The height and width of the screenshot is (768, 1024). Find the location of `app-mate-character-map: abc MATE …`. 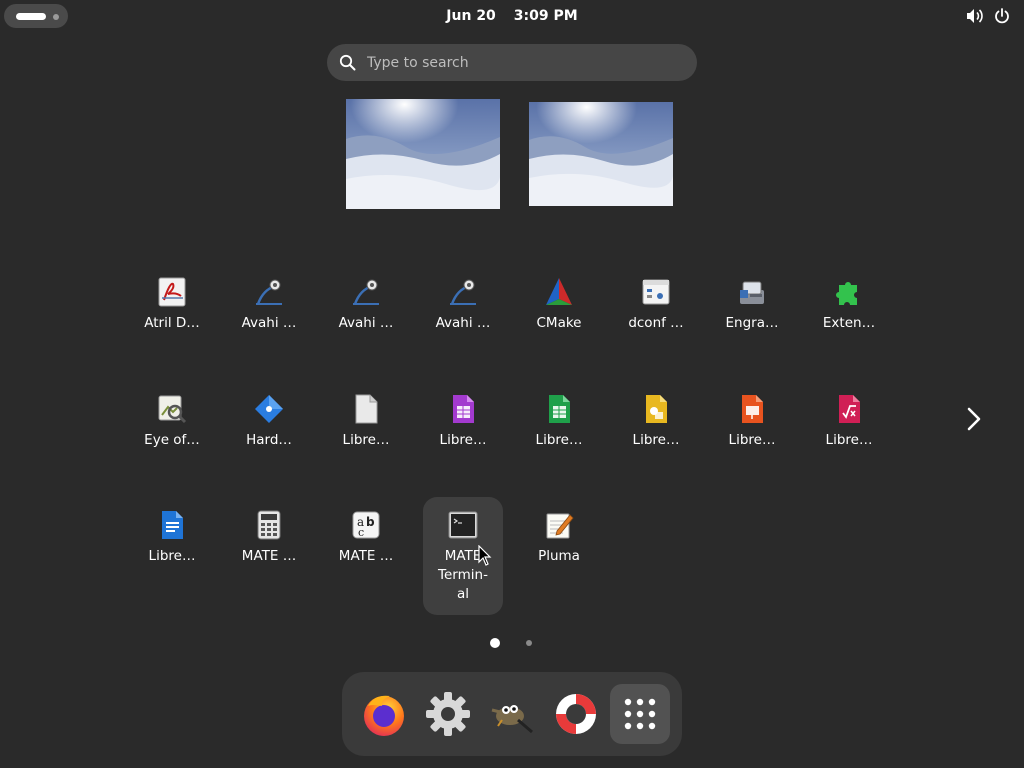

app-mate-character-map: abc MATE … is located at coordinates (366, 551).